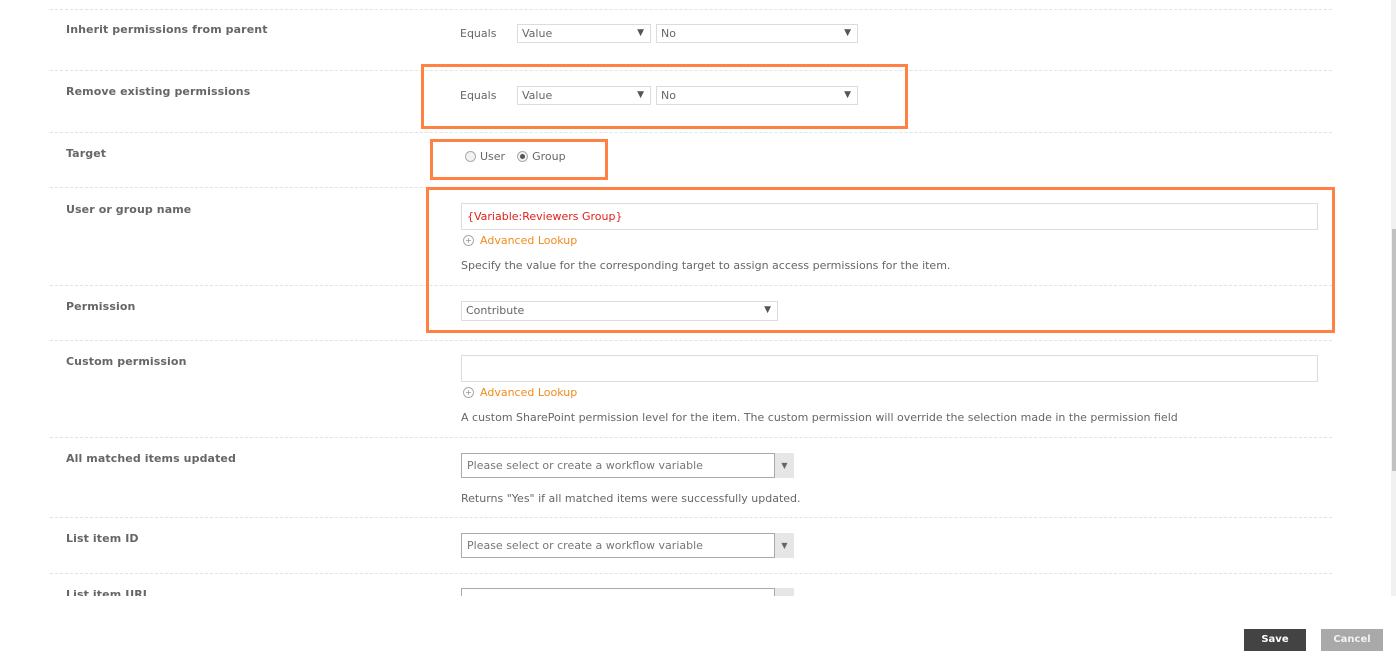 The image size is (1396, 664). Describe the element at coordinates (668, 33) in the screenshot. I see `inherit-value: No` at that location.